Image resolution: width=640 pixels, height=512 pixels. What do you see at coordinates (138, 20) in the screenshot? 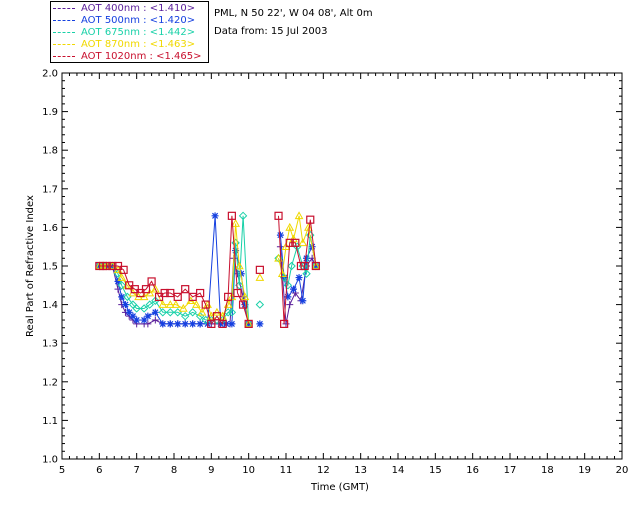
I see `legend-label: AOT 500nm : <1.420>` at bounding box center [138, 20].